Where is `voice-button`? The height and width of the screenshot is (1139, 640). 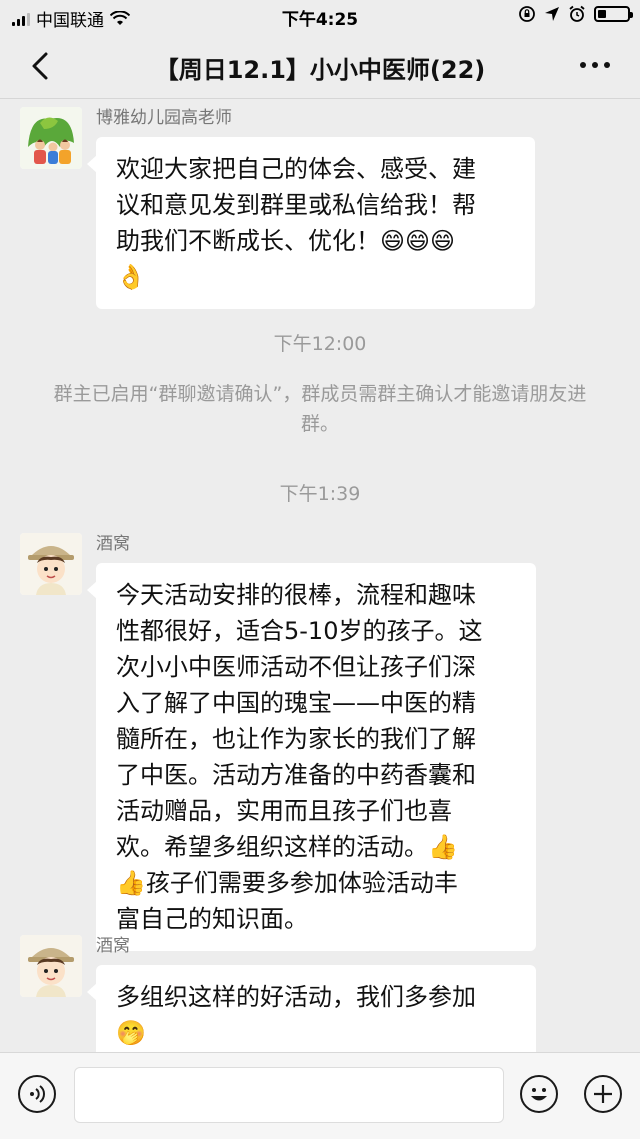 voice-button is located at coordinates (37, 1094).